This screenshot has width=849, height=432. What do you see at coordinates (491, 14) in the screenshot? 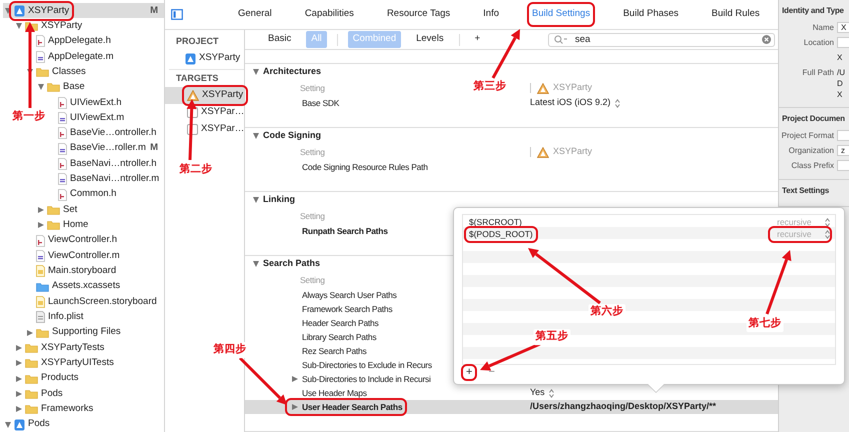
I see `tab: Info` at bounding box center [491, 14].